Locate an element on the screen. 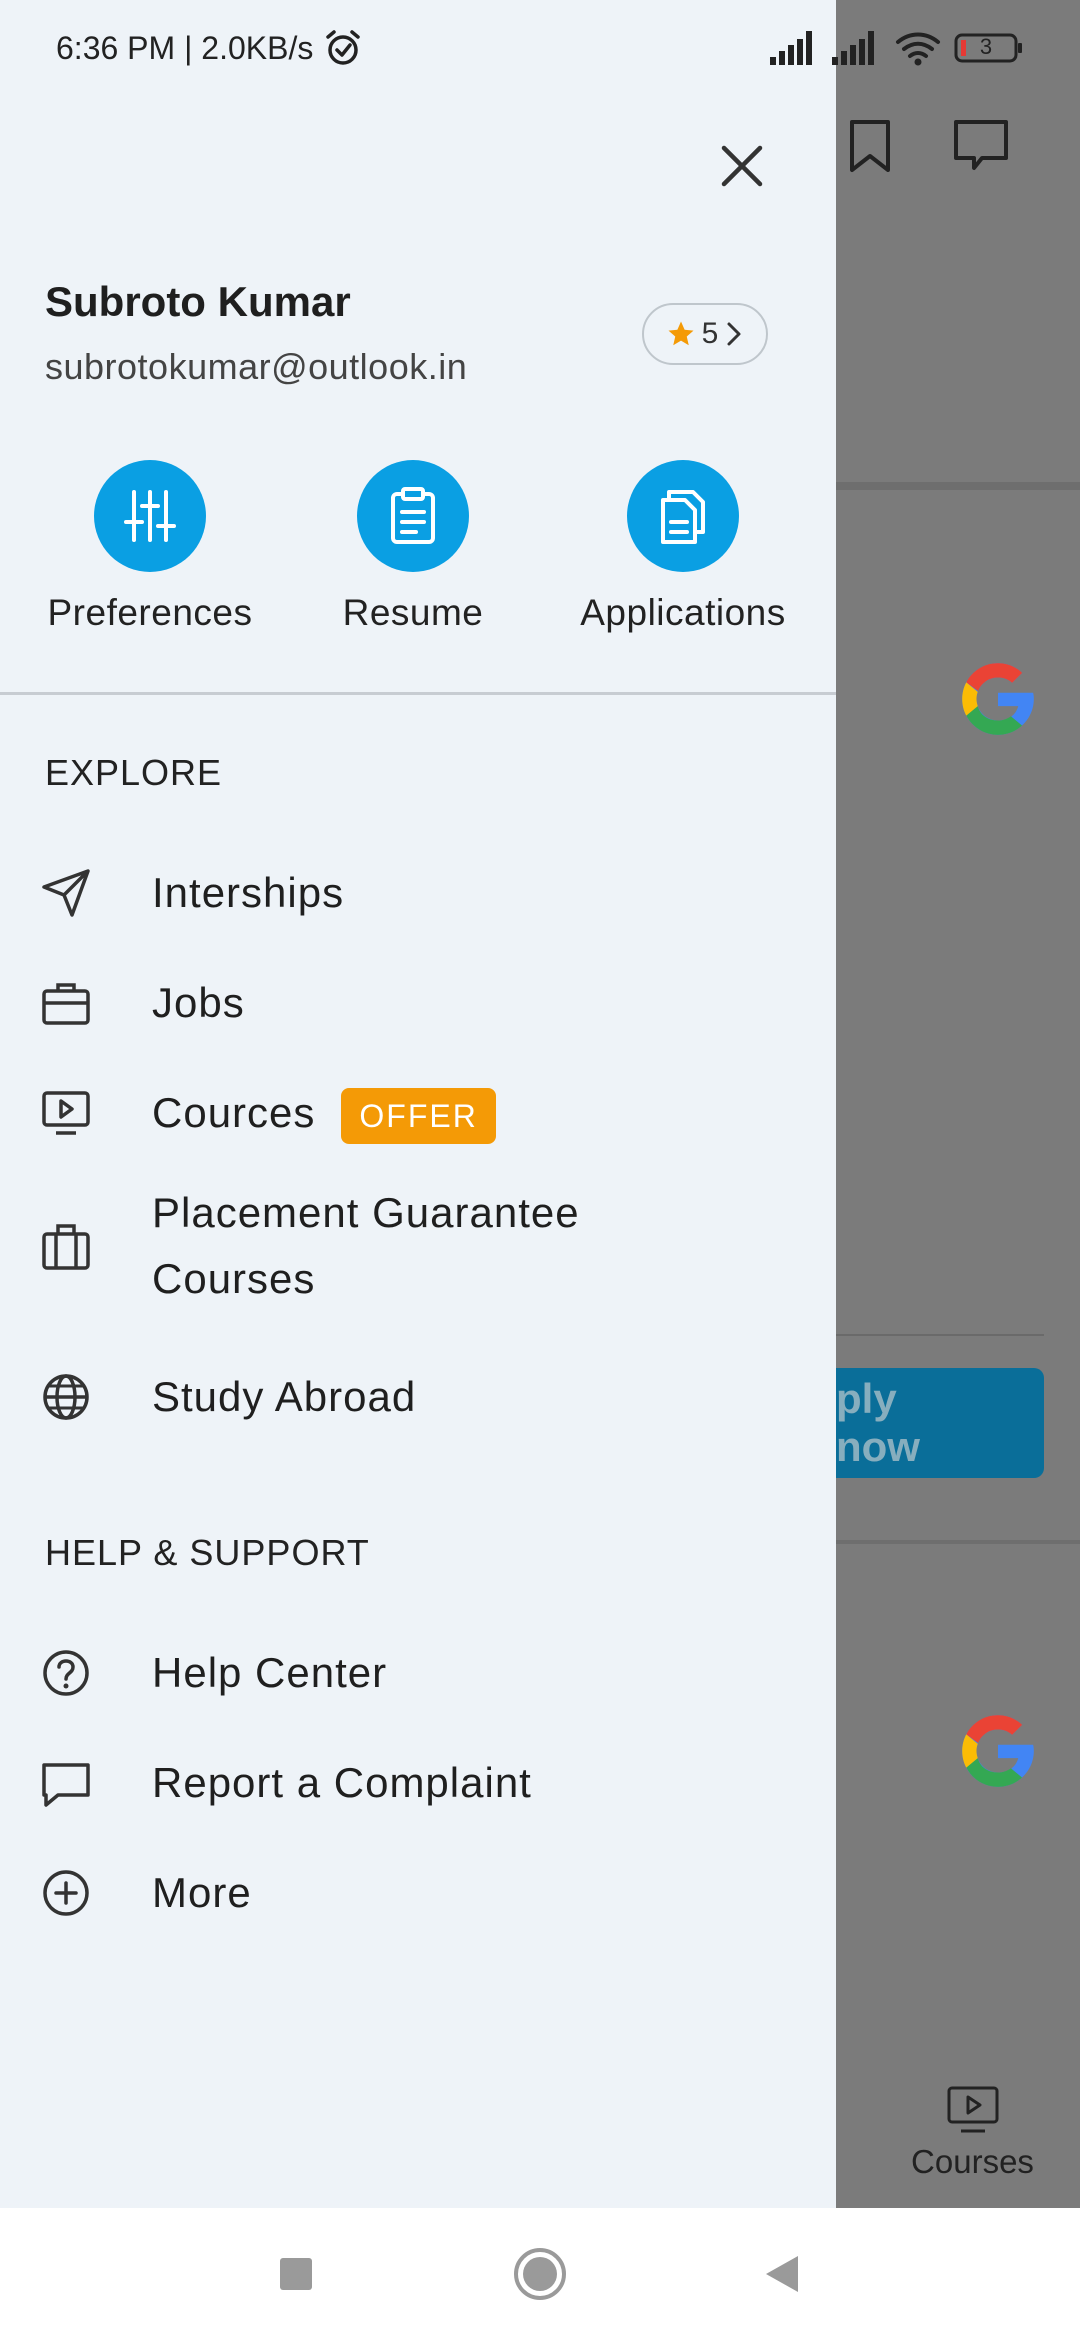  back-triangle-icon is located at coordinates (782, 2274).